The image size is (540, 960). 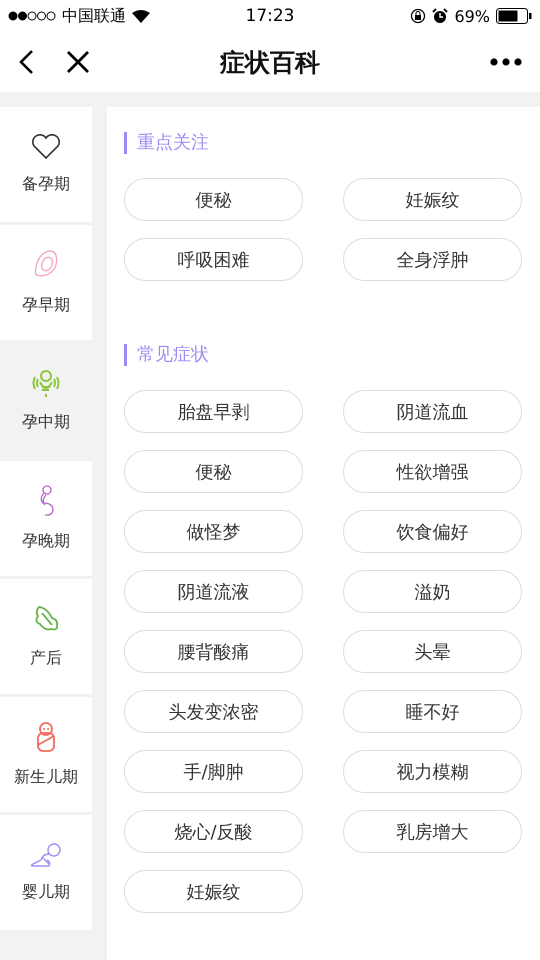 What do you see at coordinates (506, 62) in the screenshot?
I see `more-icon` at bounding box center [506, 62].